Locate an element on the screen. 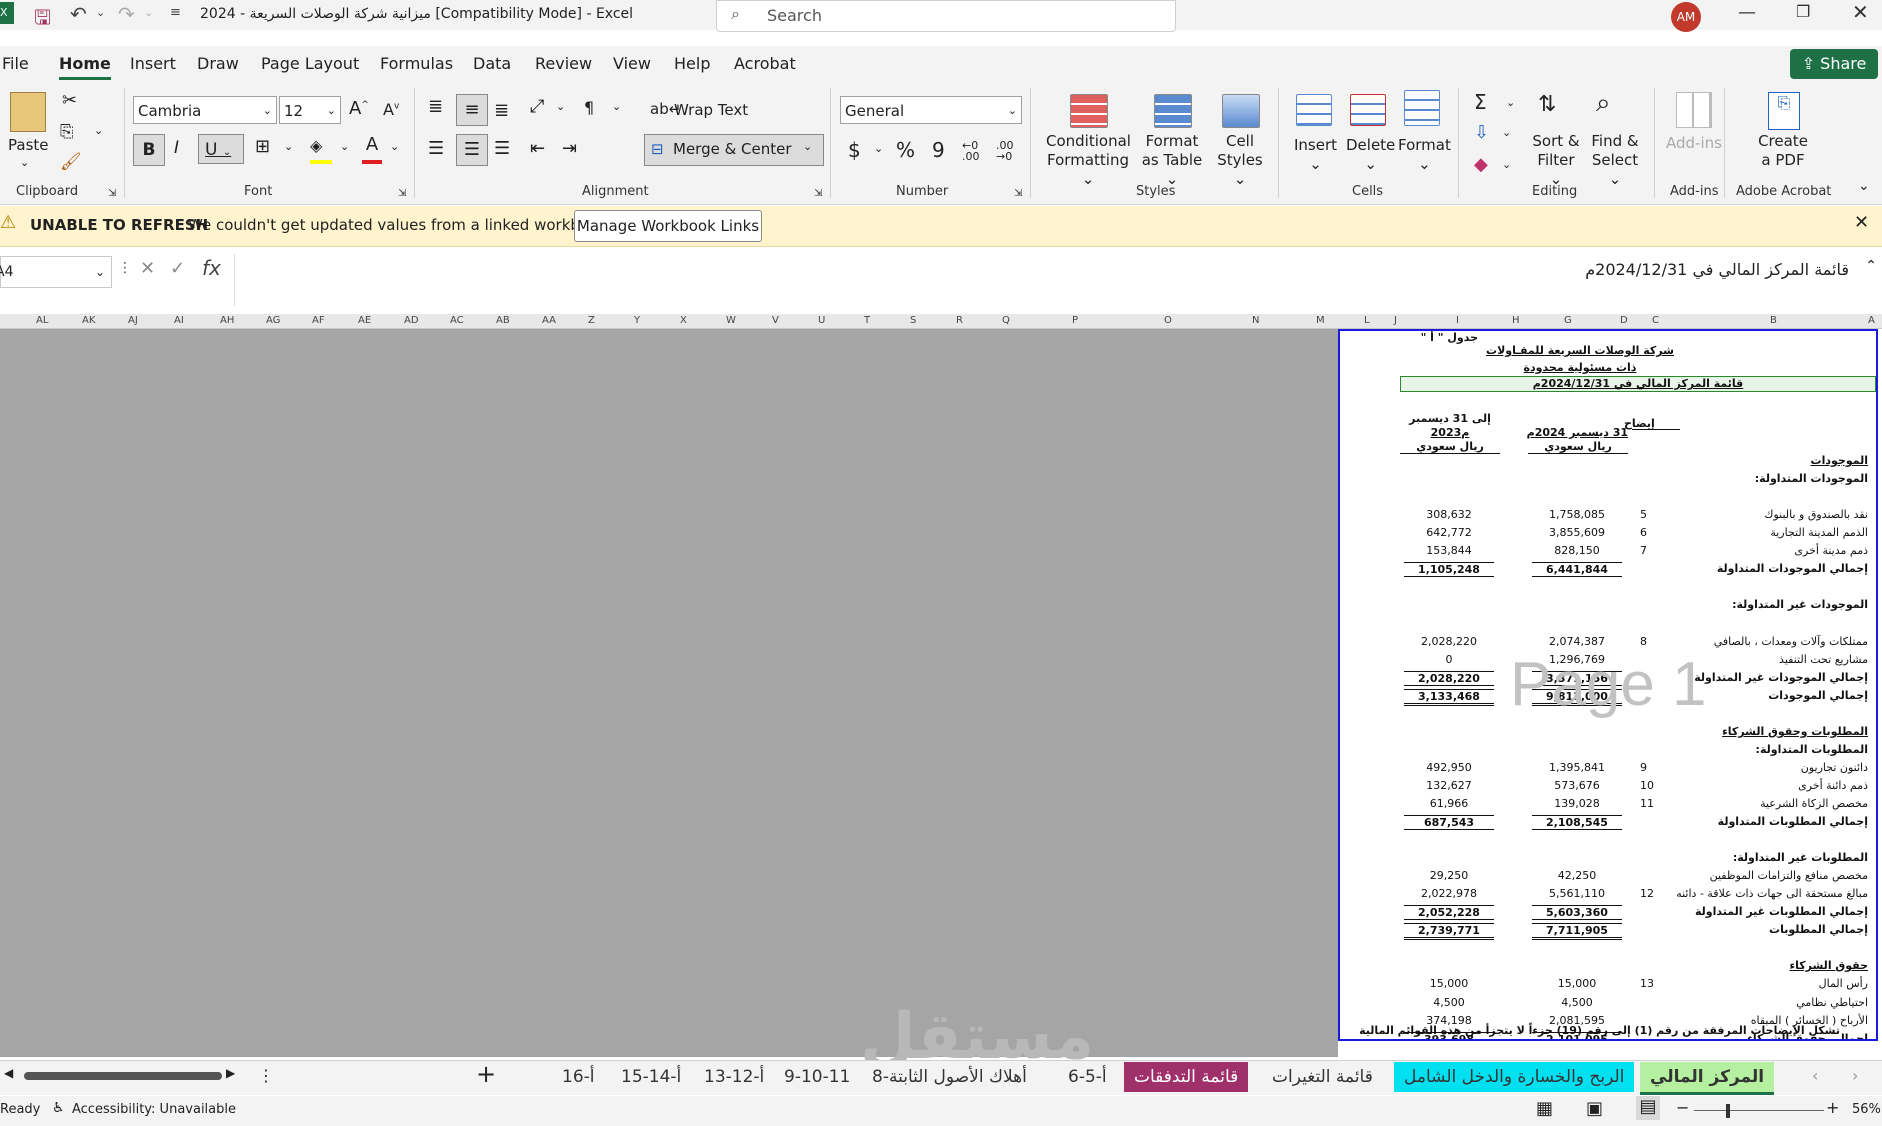  tab-options-icon: ⋮ is located at coordinates (266, 1075).